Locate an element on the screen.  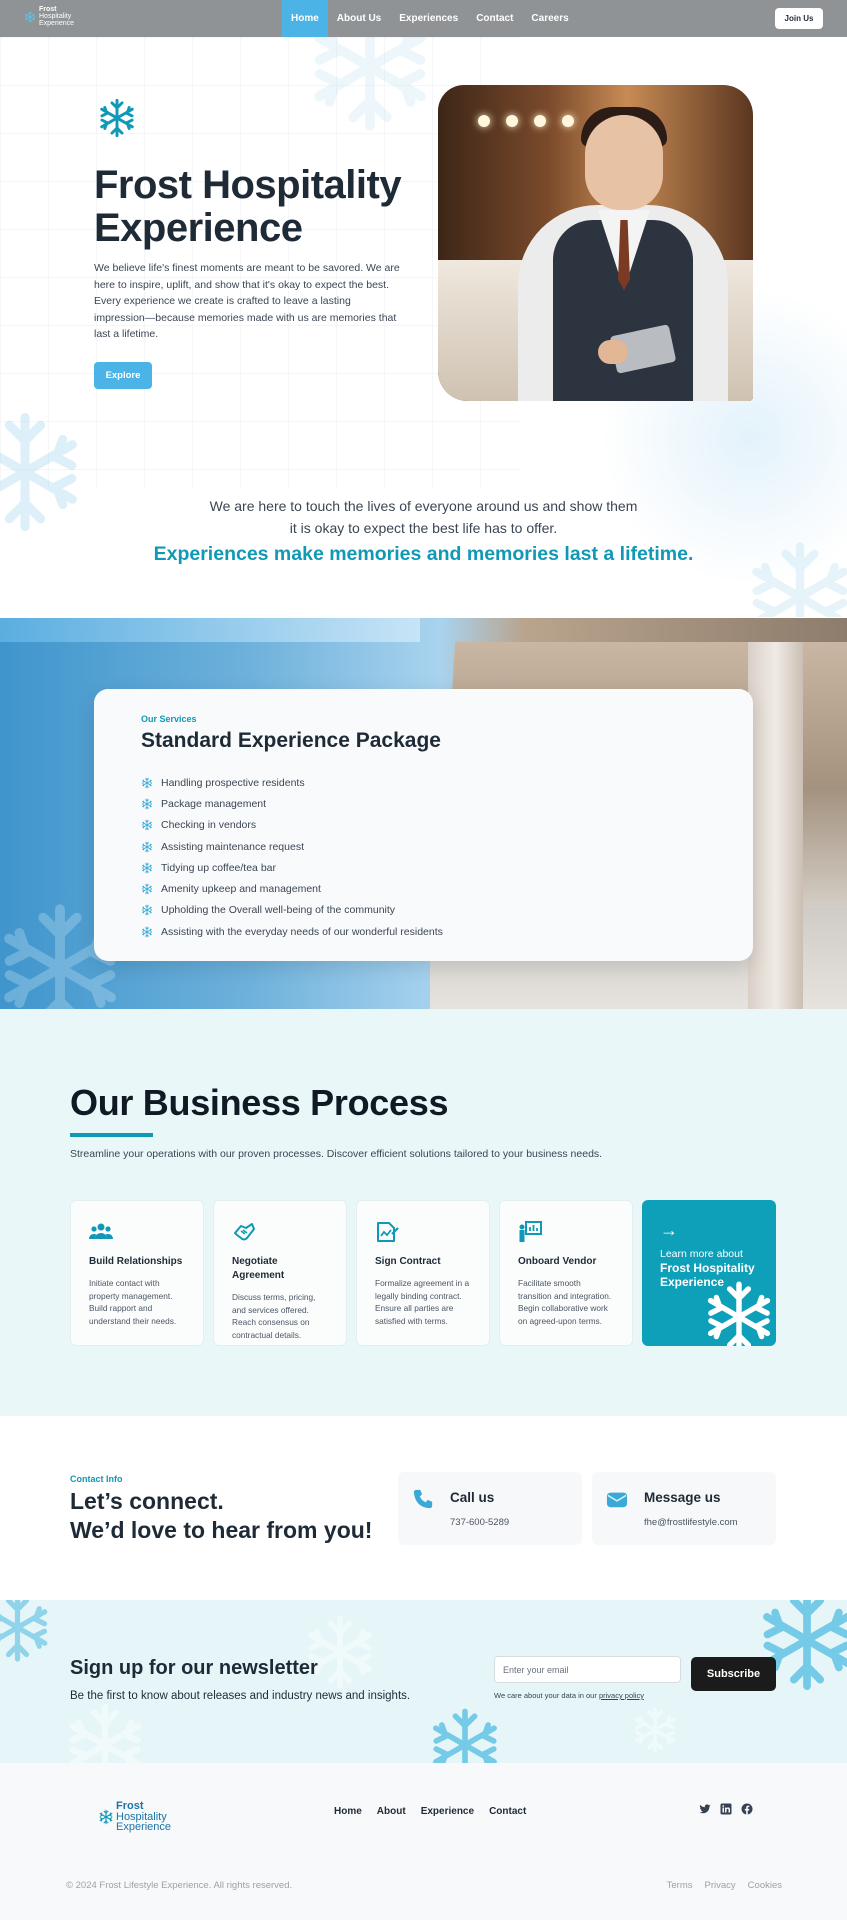
hero-photo is located at coordinates (595, 243).